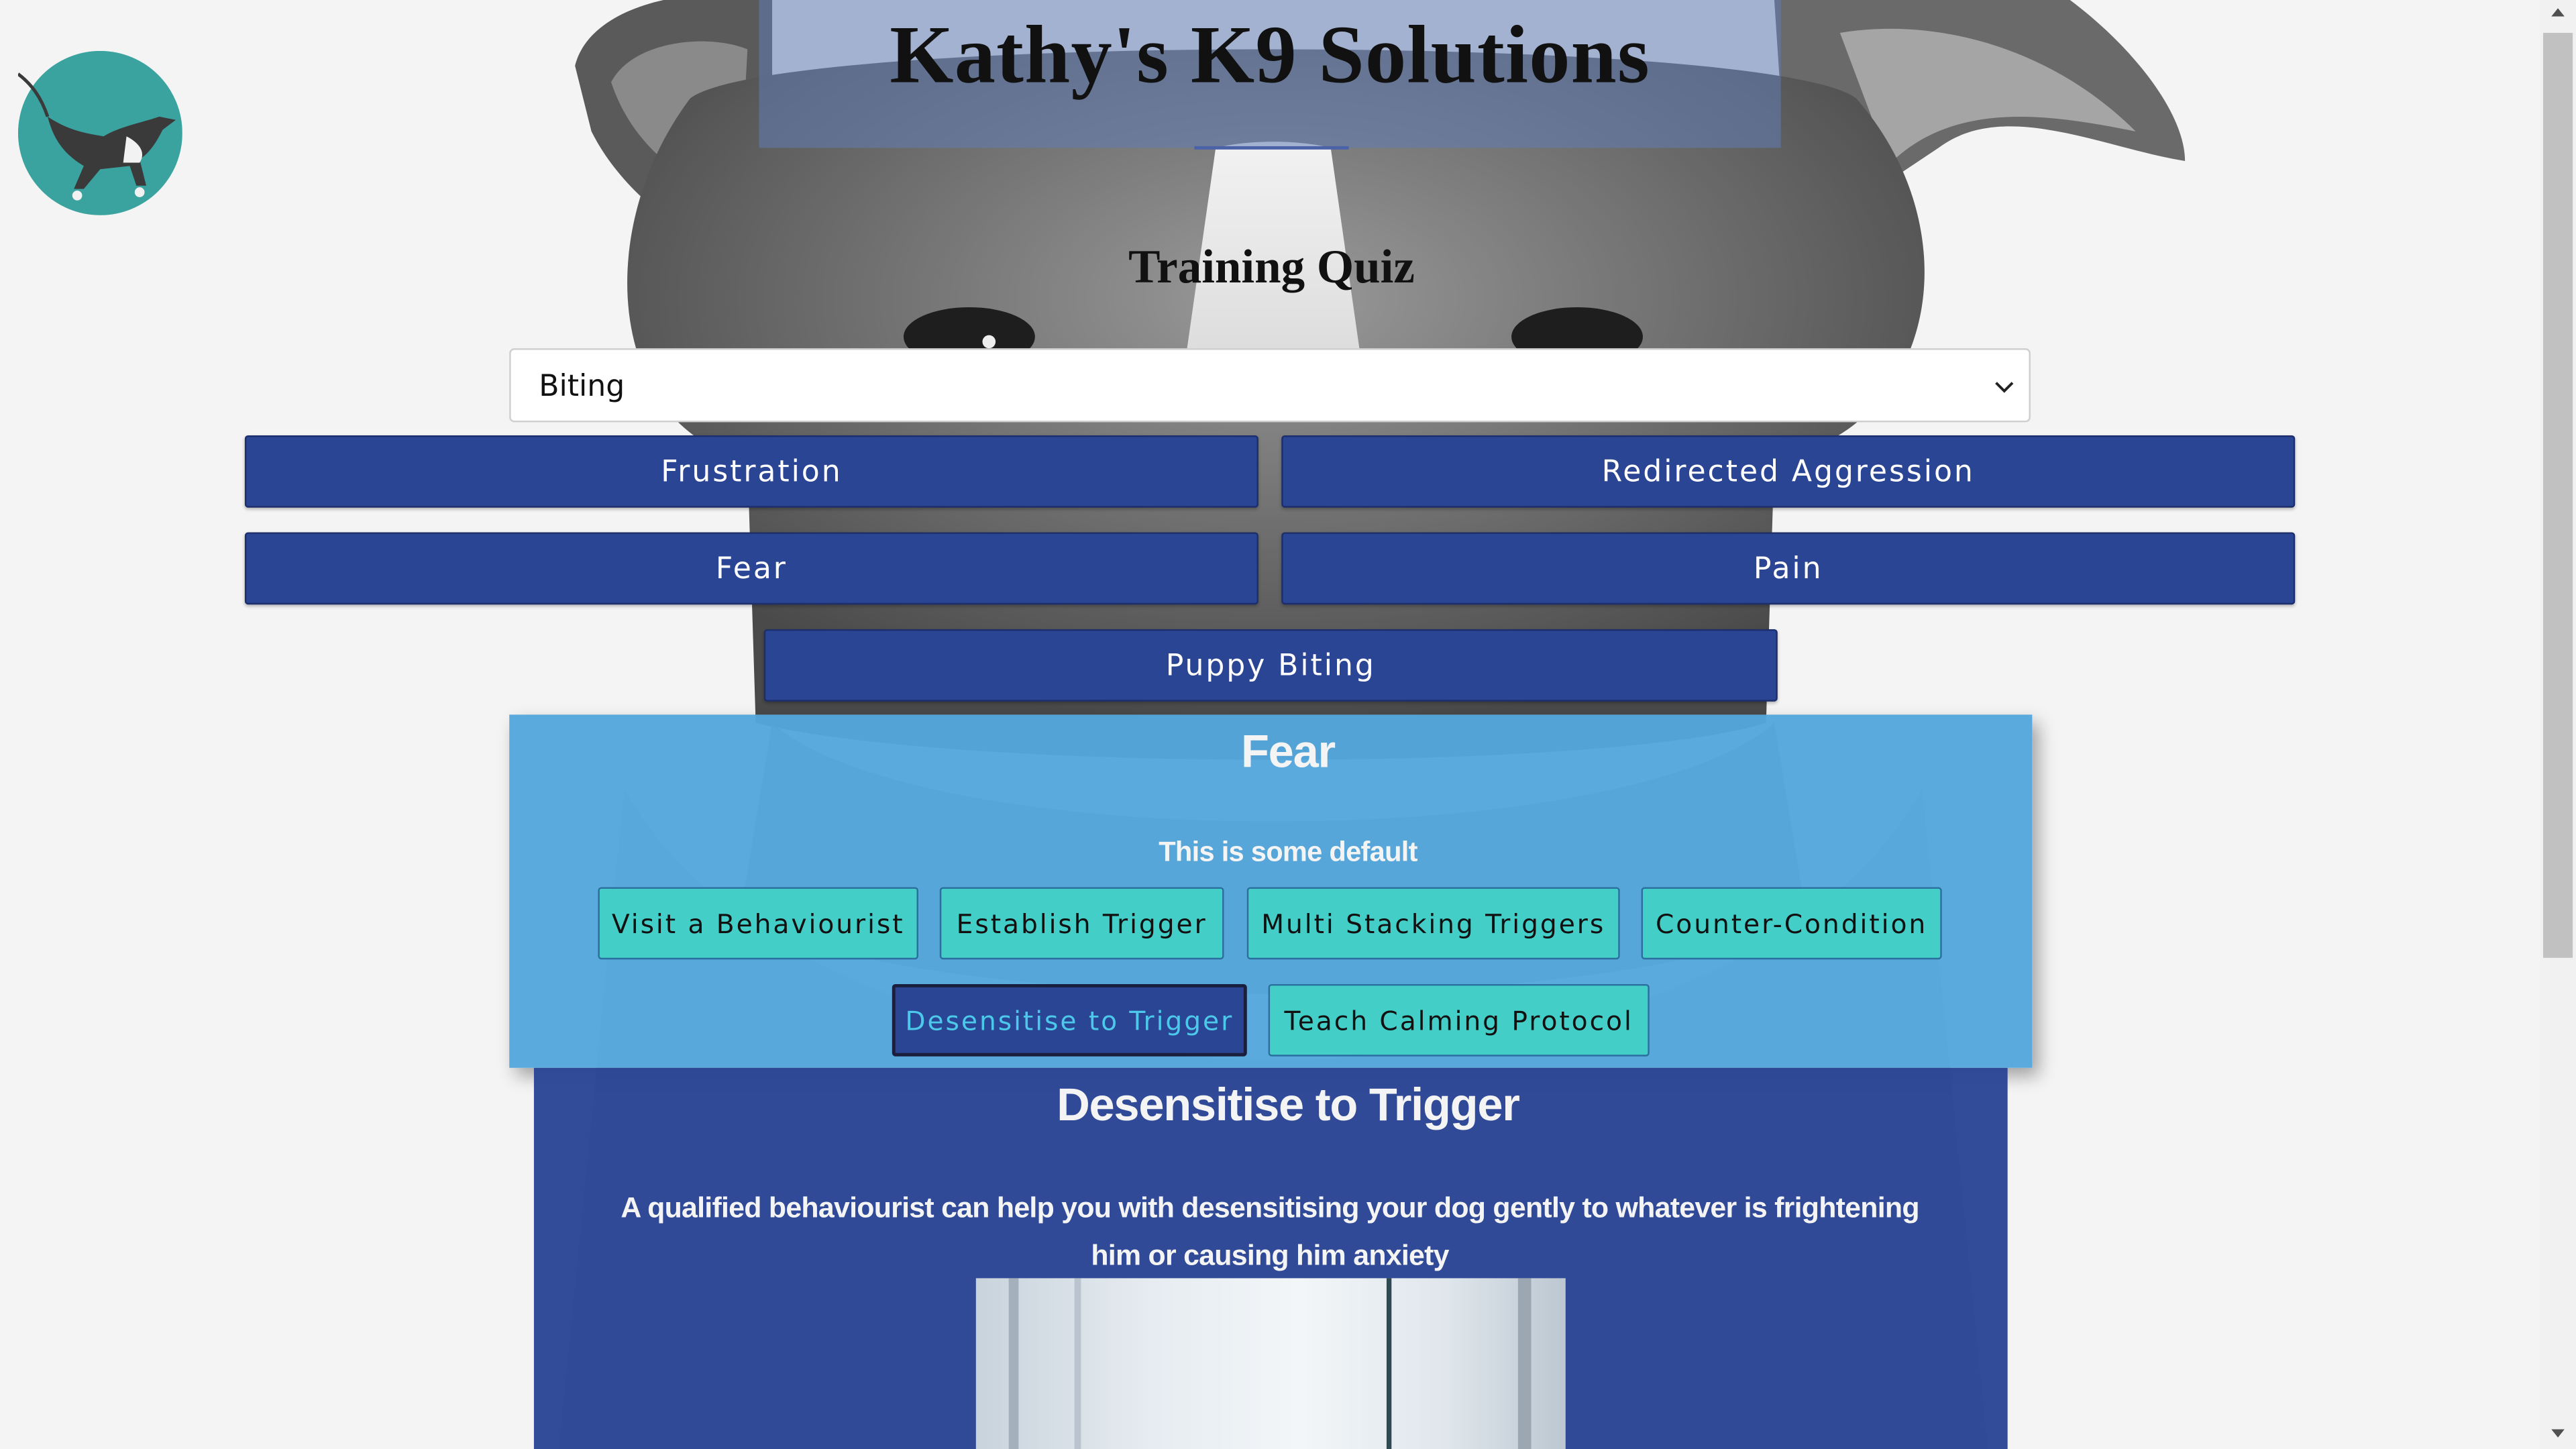 The height and width of the screenshot is (1449, 2576). Describe the element at coordinates (1069, 1020) in the screenshot. I see `step-button-desensitise-to-trigger: Desensitise to Trigger` at that location.